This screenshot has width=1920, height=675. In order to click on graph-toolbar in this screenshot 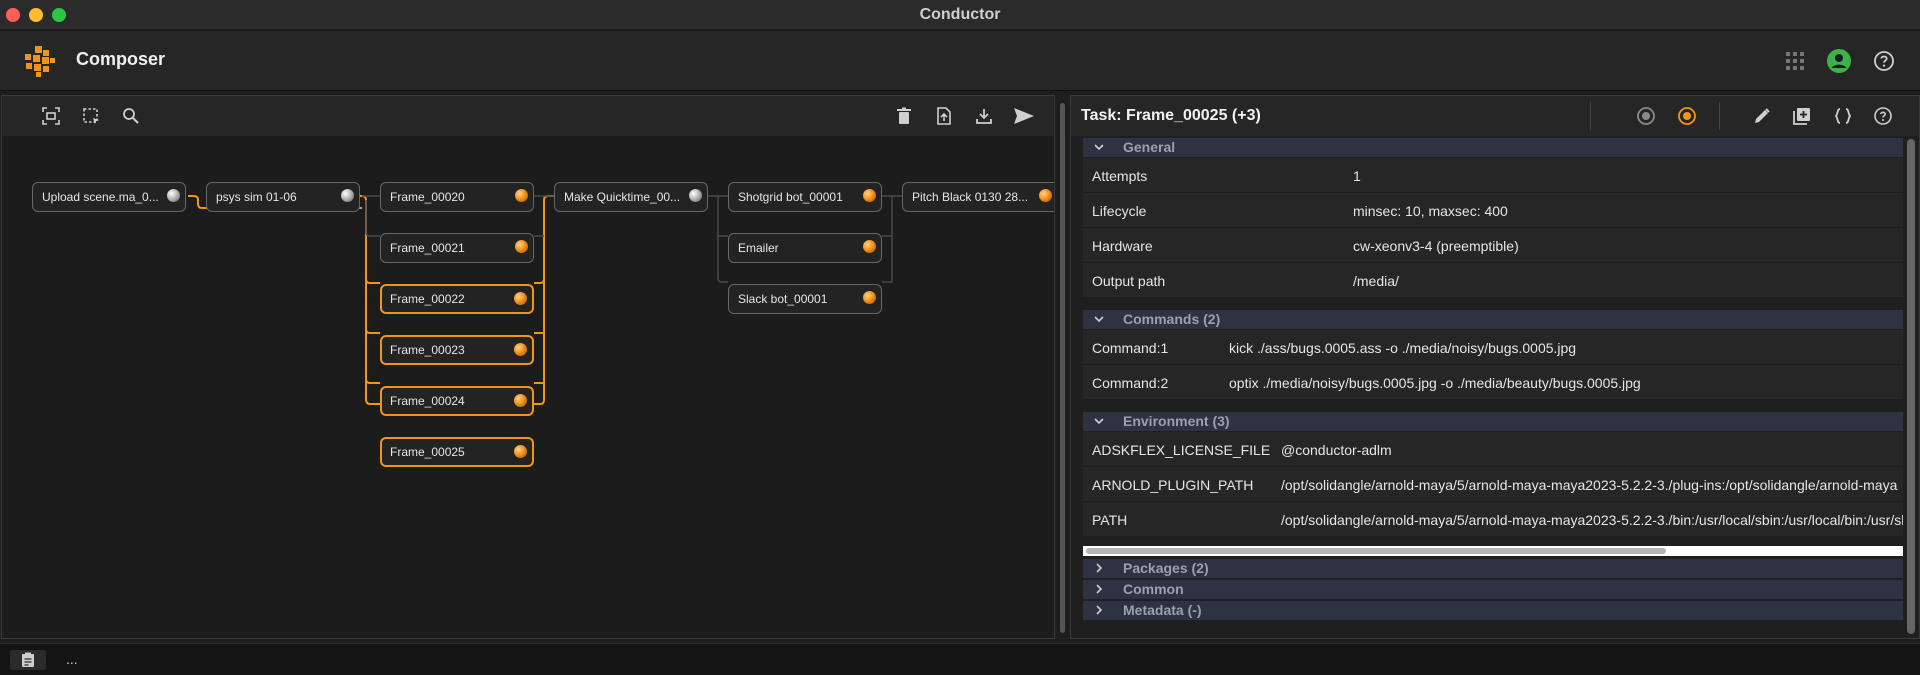, I will do `click(528, 116)`.